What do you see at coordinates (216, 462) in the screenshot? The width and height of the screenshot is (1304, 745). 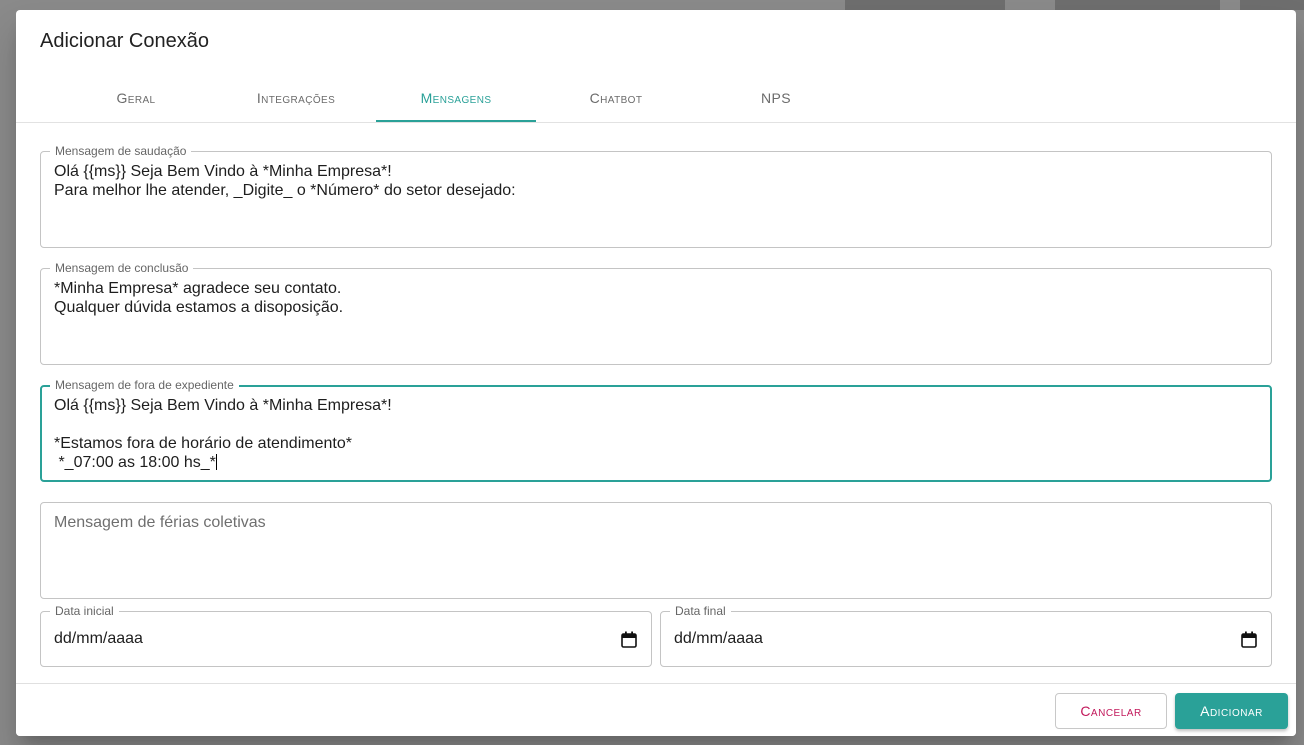 I see `text-caret` at bounding box center [216, 462].